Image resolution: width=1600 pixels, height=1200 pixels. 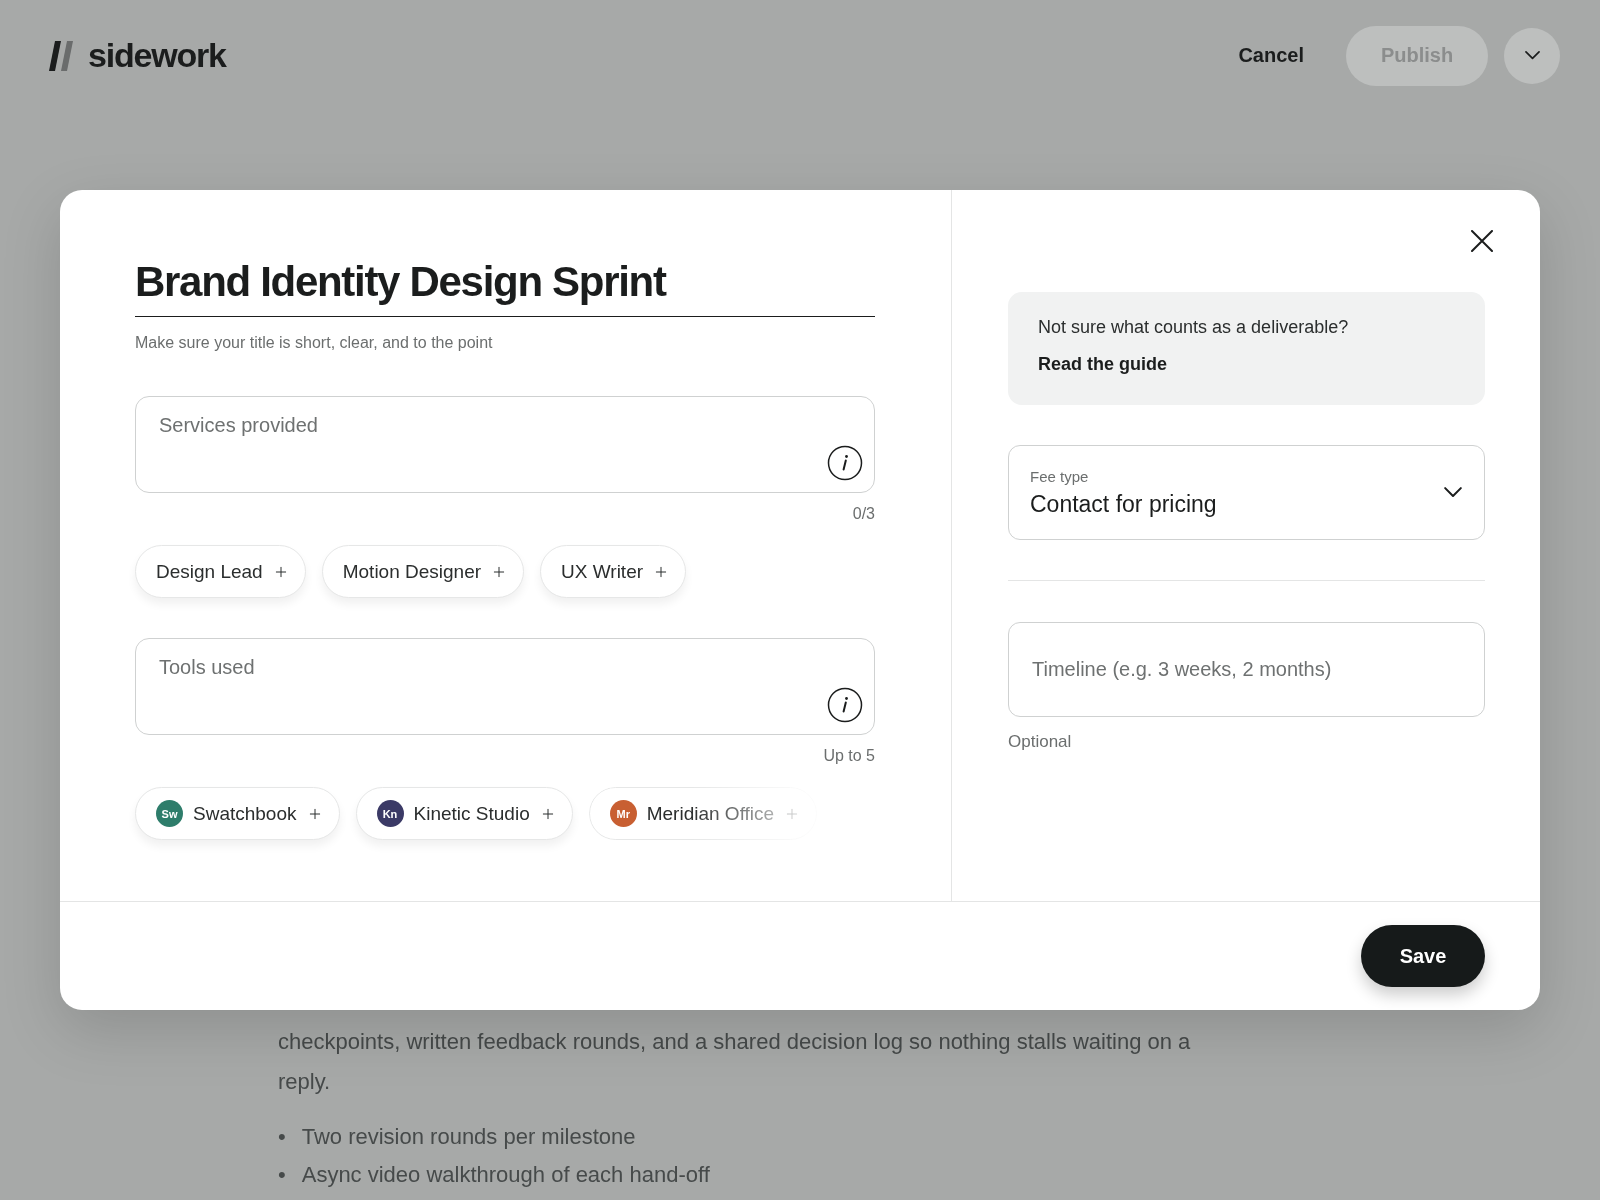 What do you see at coordinates (505, 1175) in the screenshot?
I see `bullet-item: Async video walkthrough of each hand-off` at bounding box center [505, 1175].